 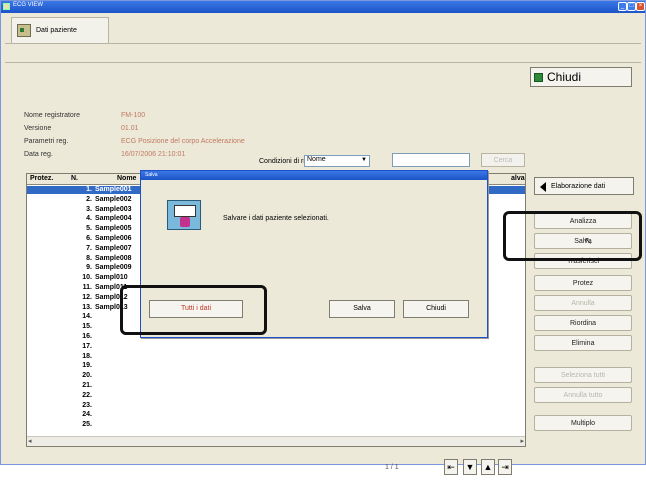 What do you see at coordinates (436, 309) in the screenshot?
I see `dialog-close-button: Chiudi` at bounding box center [436, 309].